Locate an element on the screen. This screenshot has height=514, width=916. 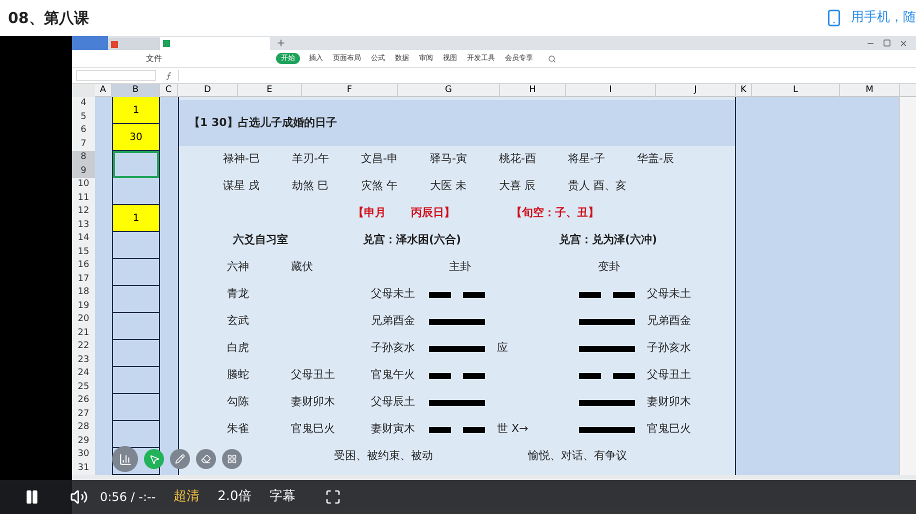
shensha-label: 文昌-申 is located at coordinates (379, 159).